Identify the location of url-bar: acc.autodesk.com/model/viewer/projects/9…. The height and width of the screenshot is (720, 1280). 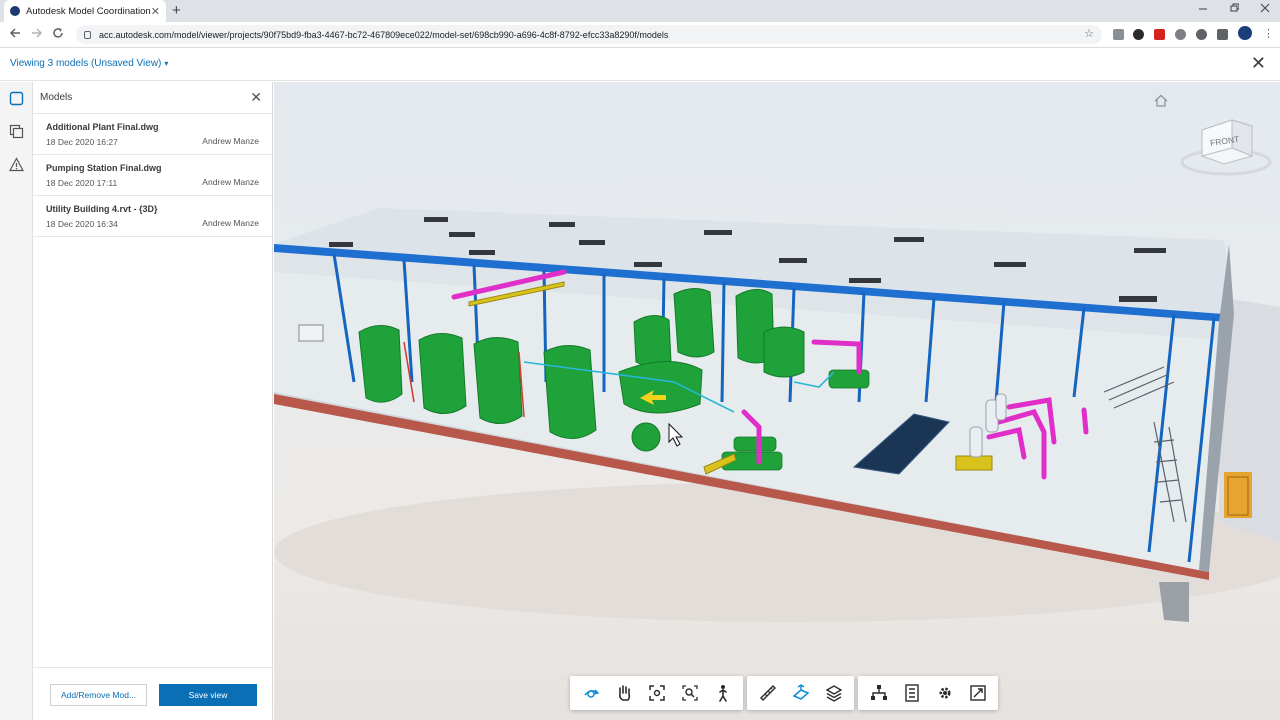
(589, 34).